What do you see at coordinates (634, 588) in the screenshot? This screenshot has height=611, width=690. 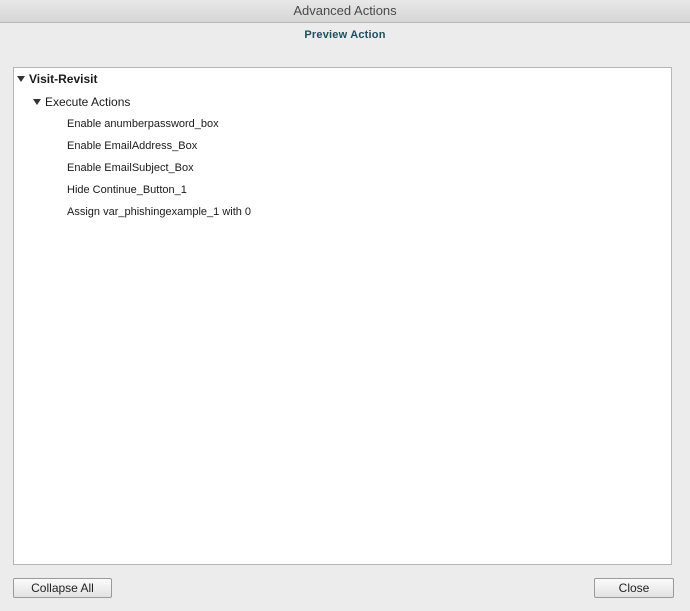 I see `close-button: Close` at bounding box center [634, 588].